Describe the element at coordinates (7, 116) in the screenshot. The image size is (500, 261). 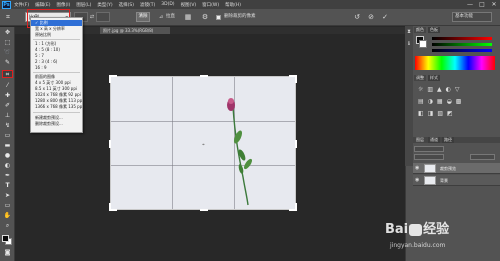
I see `clone-stamp-tool-icon: ⊥` at that location.